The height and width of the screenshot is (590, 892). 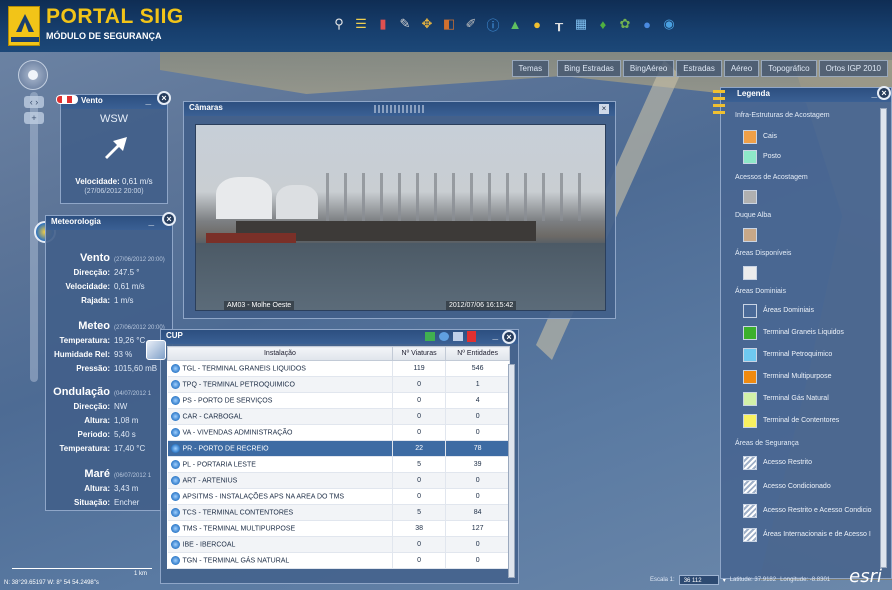 What do you see at coordinates (280, 432) in the screenshot?
I see `cell-instalacao: VA - VIVENDAS ADMINISTRAÇÃO` at bounding box center [280, 432].